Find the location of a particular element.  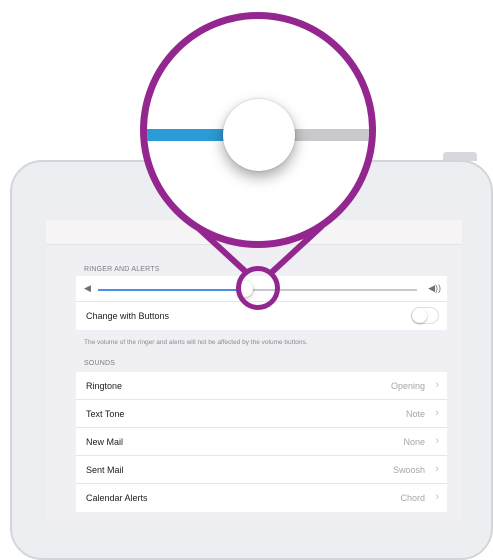

magnified-slider-thumb is located at coordinates (259, 135).